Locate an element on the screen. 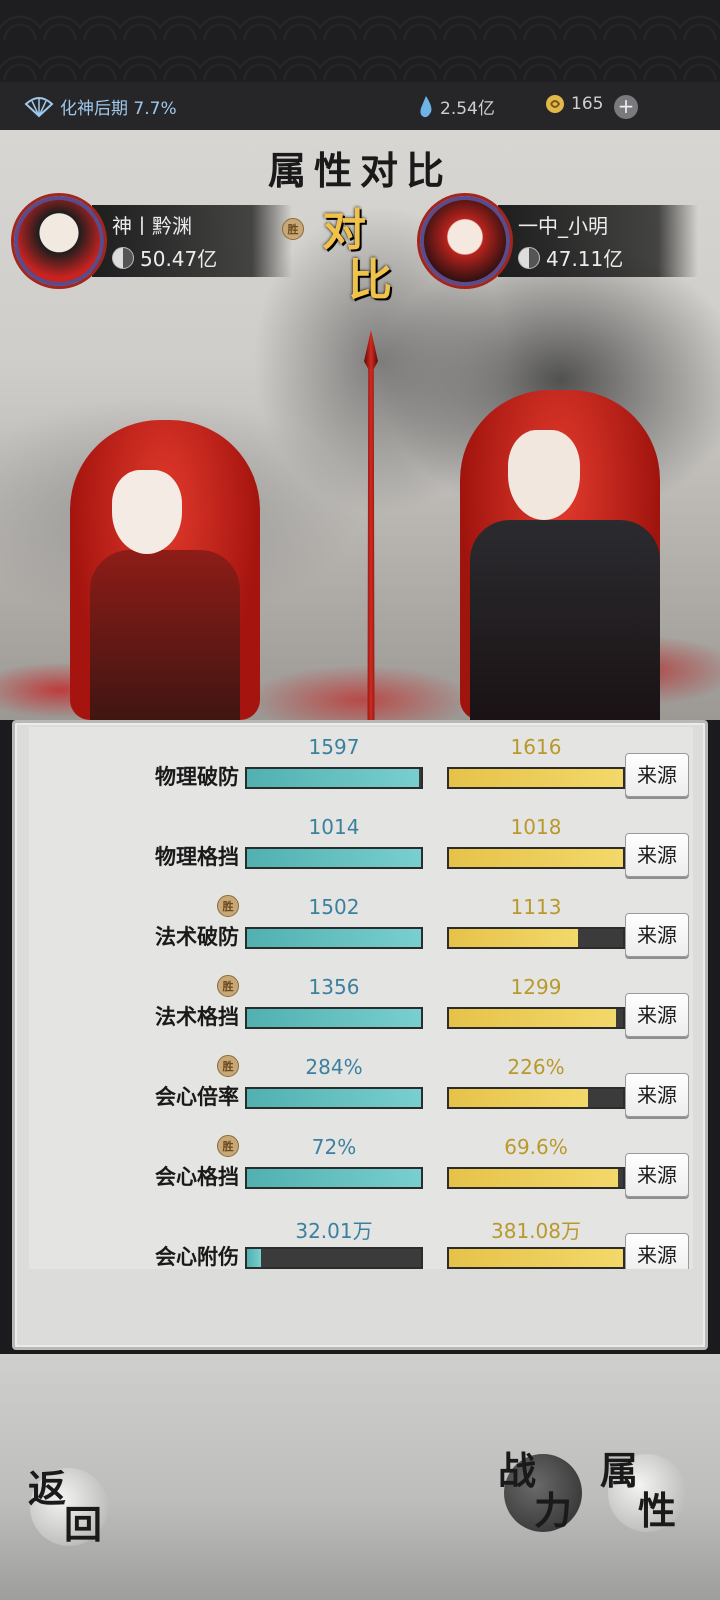  player-left-info: 神丨黔渊 50.47亿 is located at coordinates (192, 241).